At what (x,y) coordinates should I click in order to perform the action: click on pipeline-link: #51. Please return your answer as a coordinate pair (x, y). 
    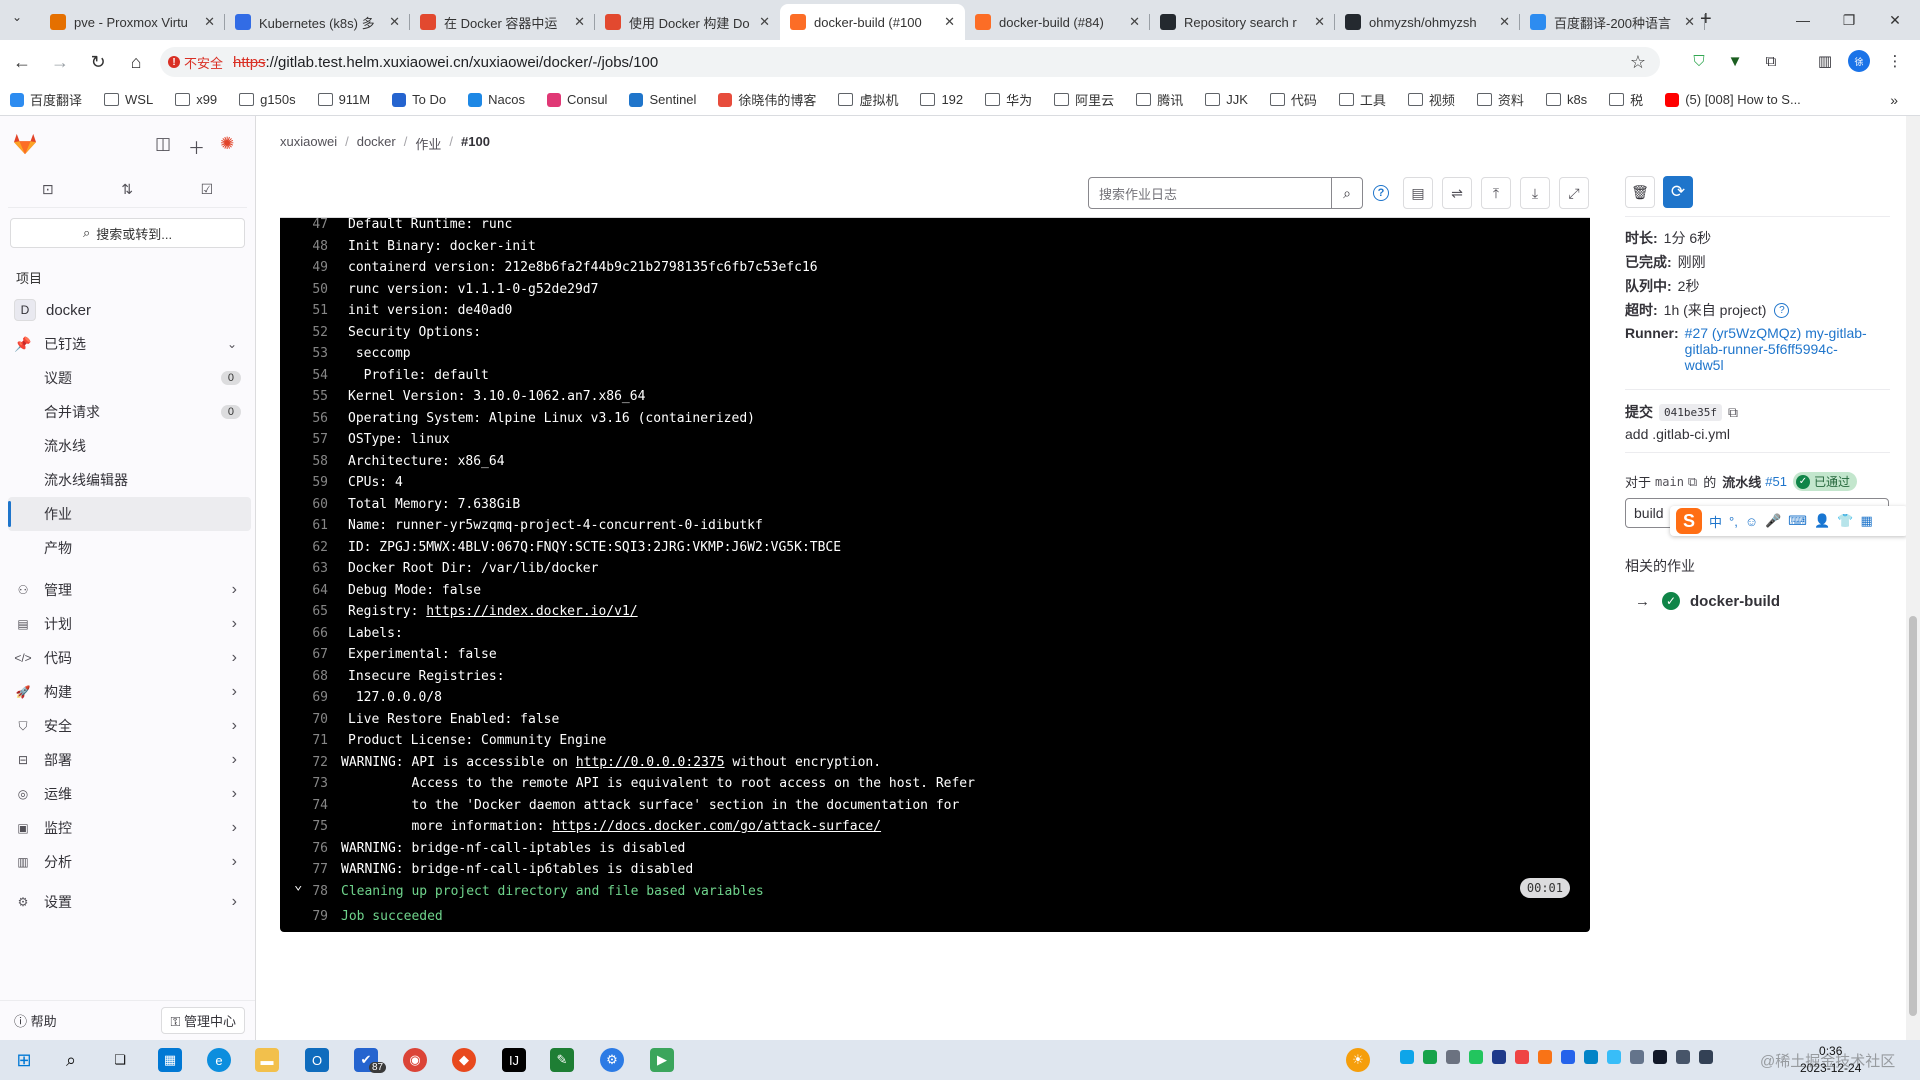
    Looking at the image, I should click on (1776, 481).